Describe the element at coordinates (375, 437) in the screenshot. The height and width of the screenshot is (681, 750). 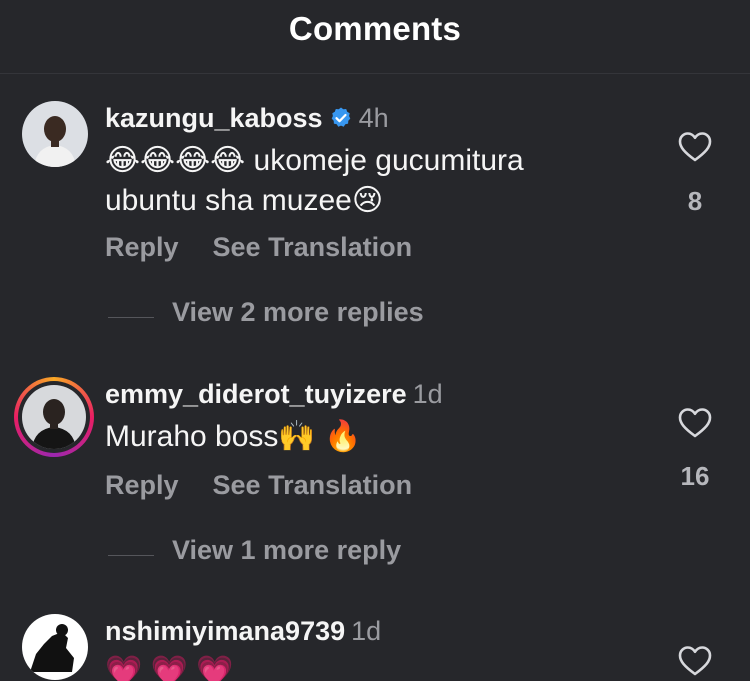
I see `comment-text: Muraho boss🙌 🔥` at that location.